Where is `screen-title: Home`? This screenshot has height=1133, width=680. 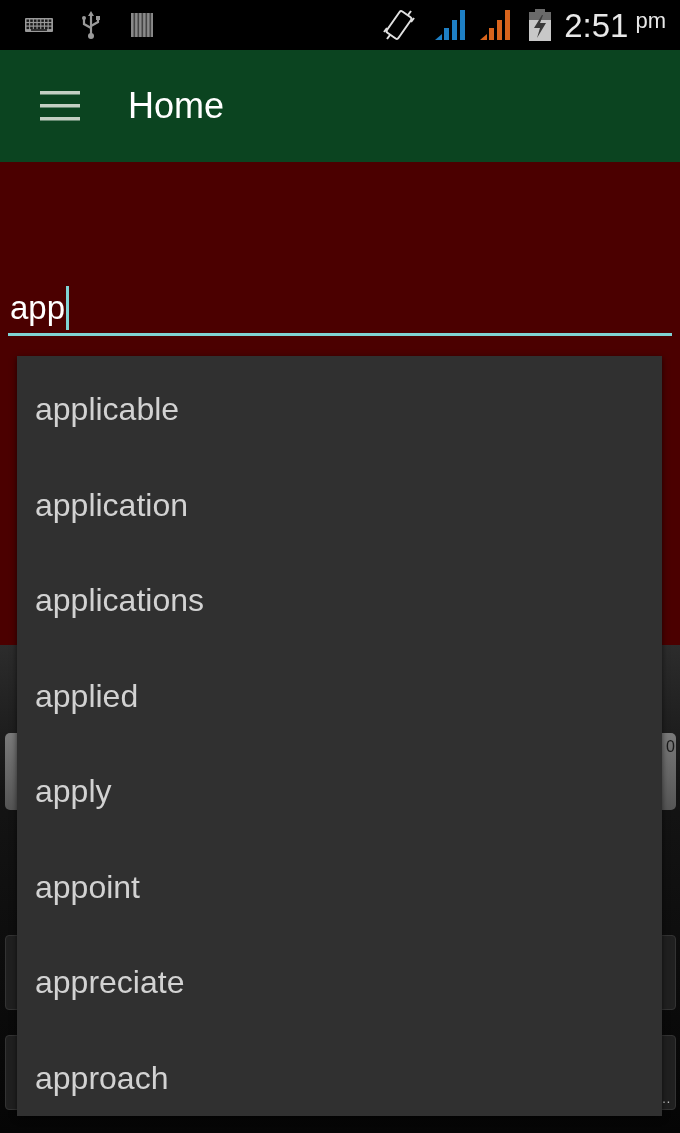
screen-title: Home is located at coordinates (176, 106).